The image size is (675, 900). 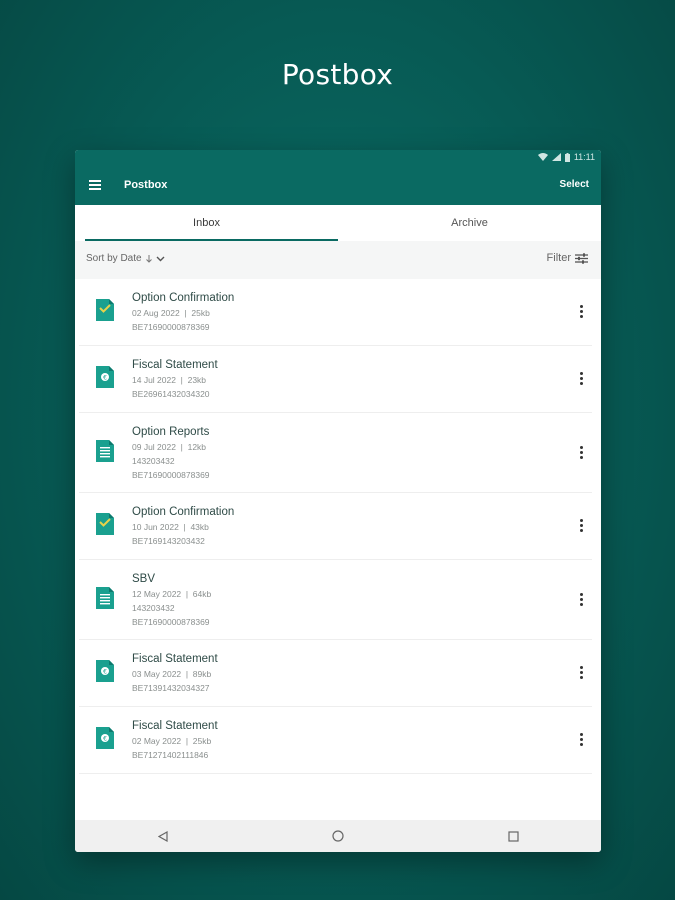 I want to click on document-meta: 09 Jul 2022 | 12kb, so click(x=169, y=446).